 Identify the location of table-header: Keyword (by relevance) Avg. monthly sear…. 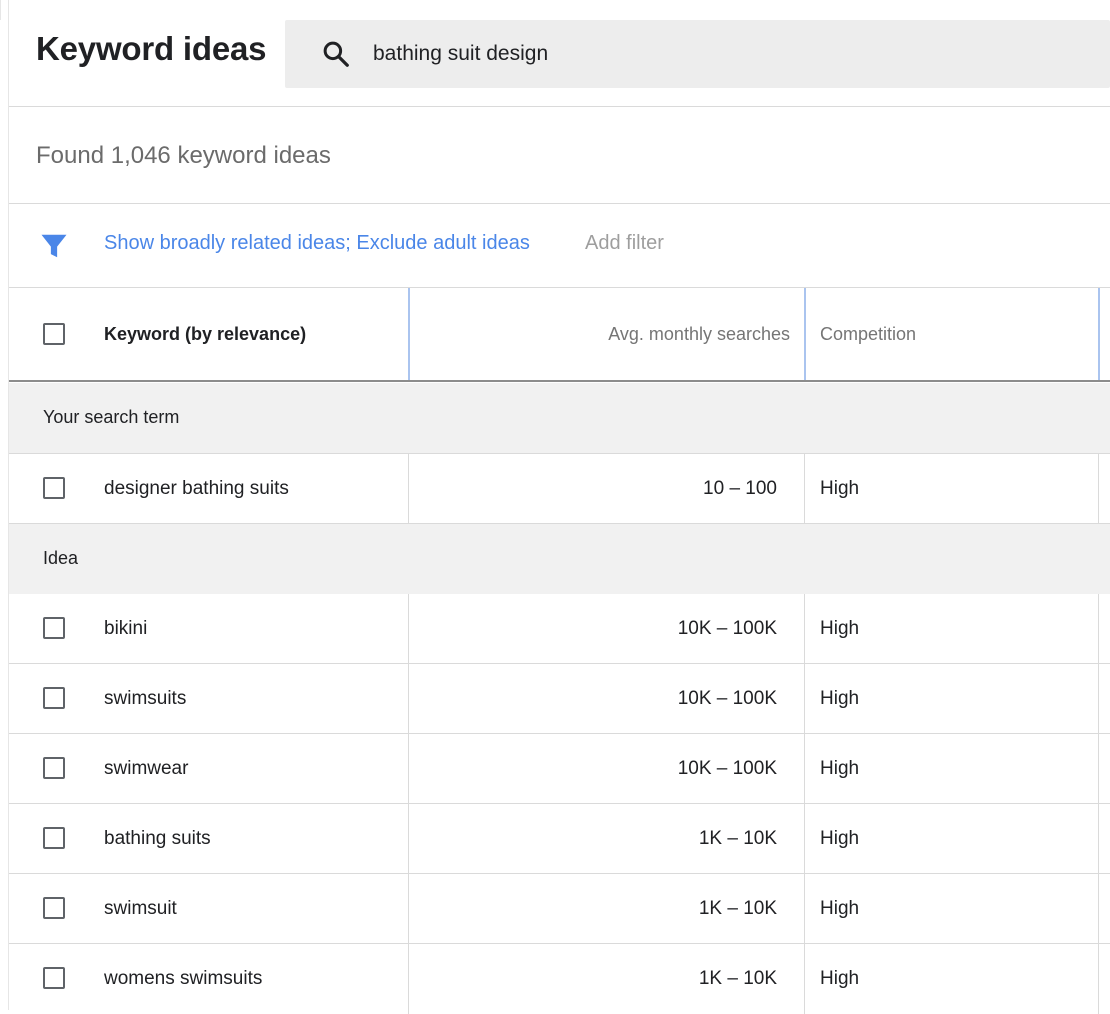
(559, 335).